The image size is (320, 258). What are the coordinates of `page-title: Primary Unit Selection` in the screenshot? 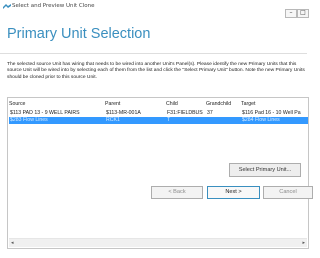 It's located at (79, 34).